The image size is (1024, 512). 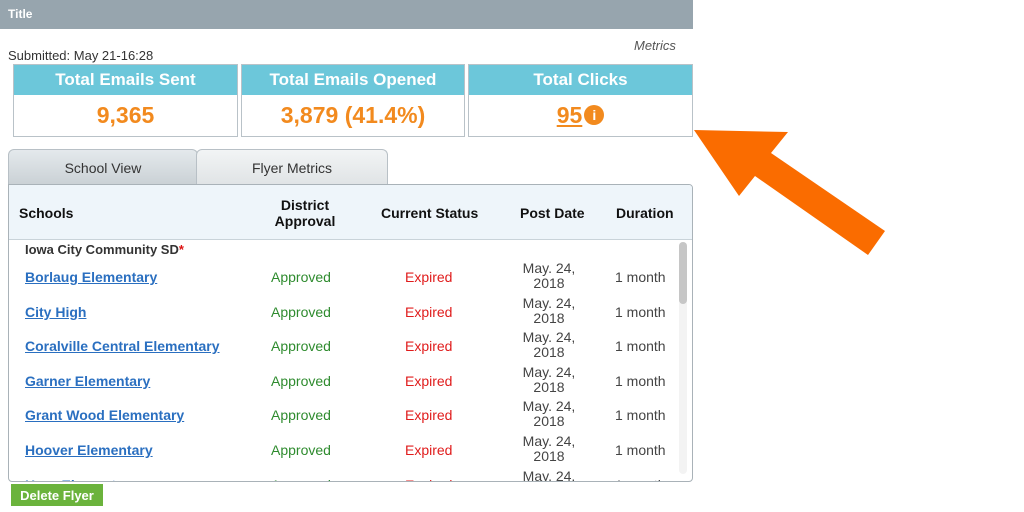 I want to click on info-icon: i, so click(x=594, y=115).